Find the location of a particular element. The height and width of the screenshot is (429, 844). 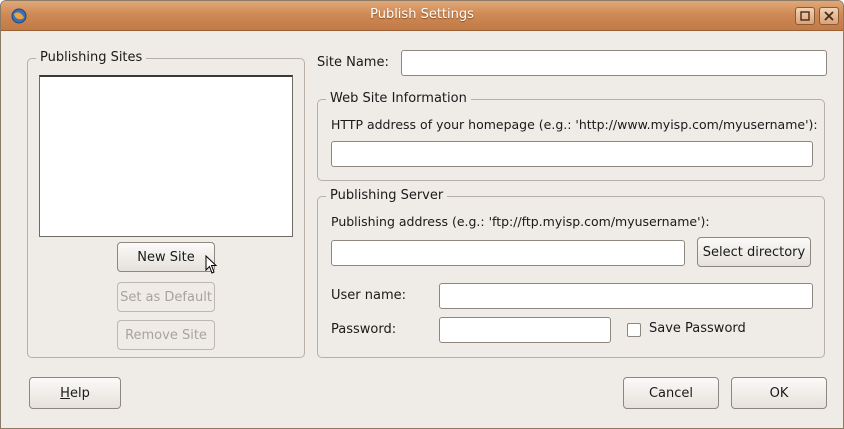

maximize-icon is located at coordinates (805, 16).